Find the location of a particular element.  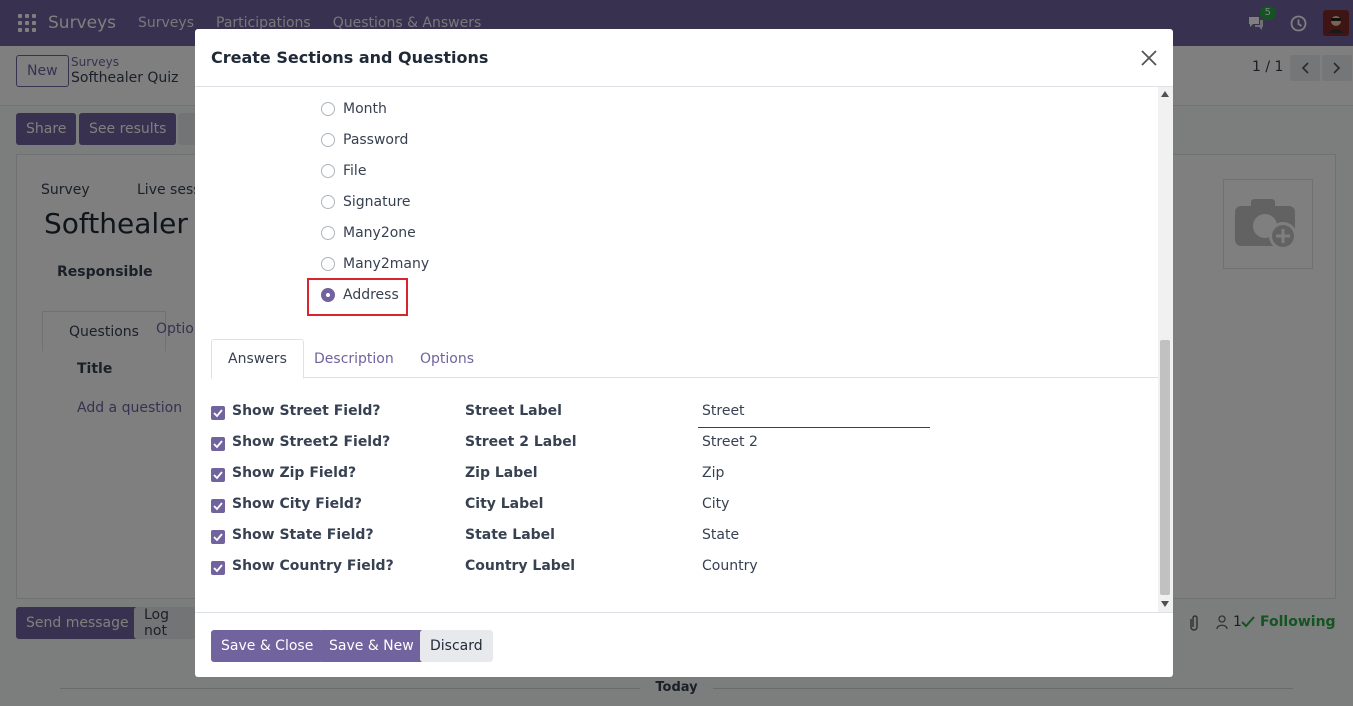

question-type-month: Month is located at coordinates (354, 109).